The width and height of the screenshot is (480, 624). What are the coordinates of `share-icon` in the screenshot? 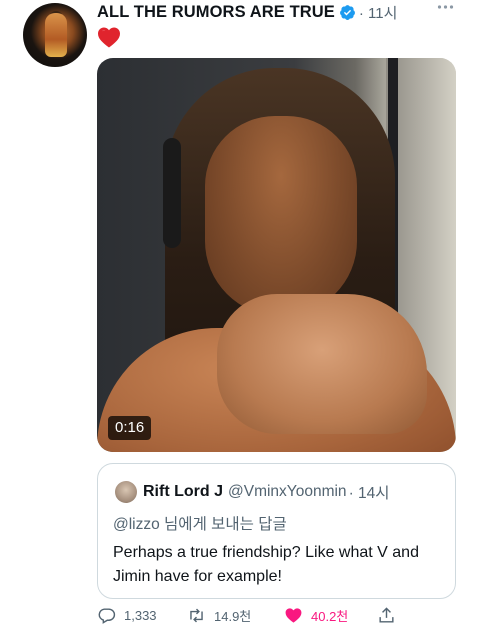 It's located at (386, 615).